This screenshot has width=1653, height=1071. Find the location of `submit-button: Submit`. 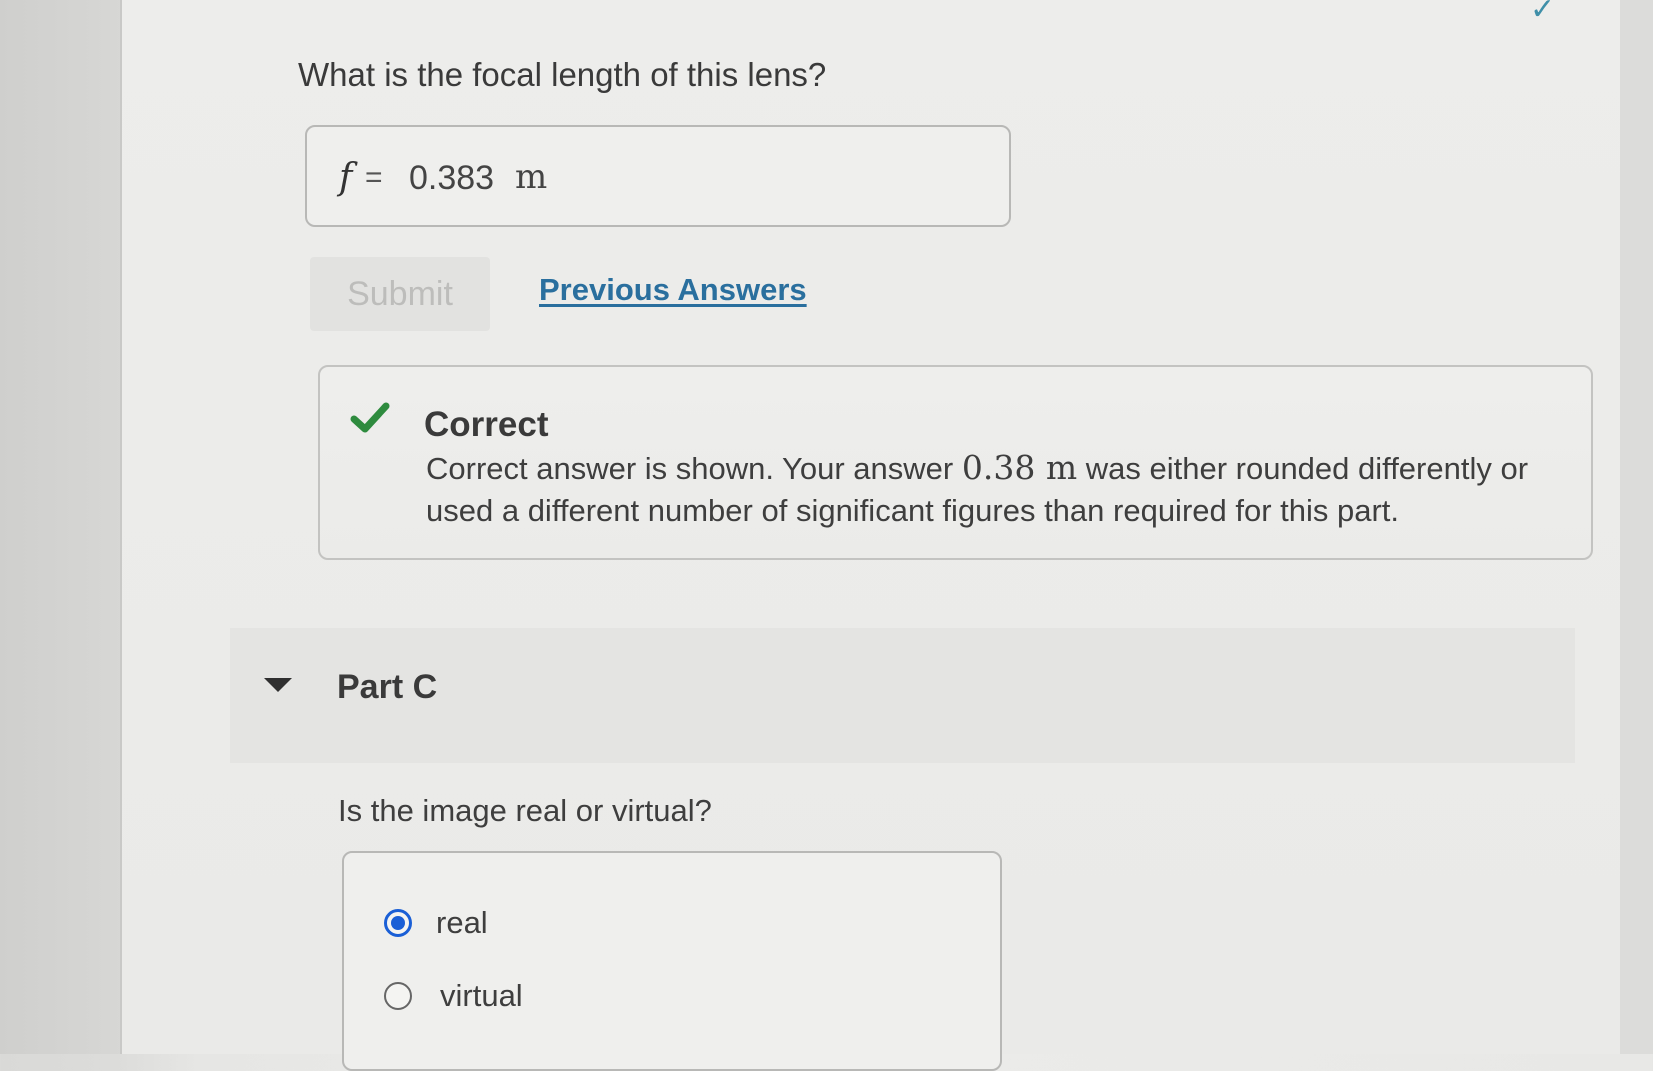

submit-button: Submit is located at coordinates (400, 294).